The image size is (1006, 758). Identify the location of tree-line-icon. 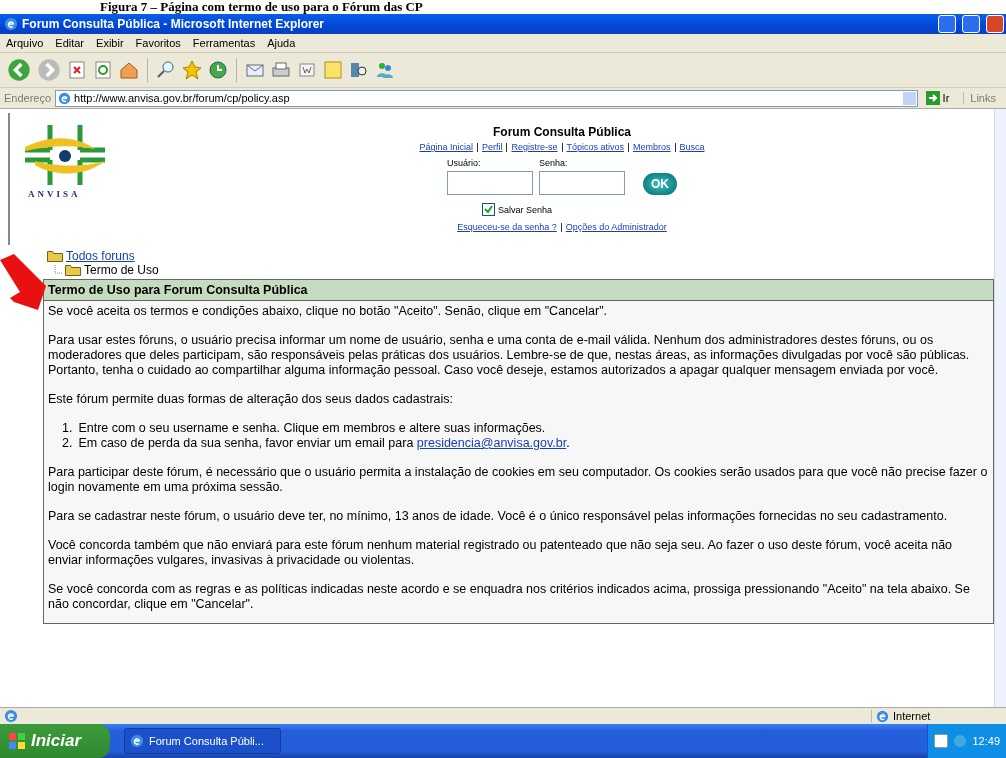
(58, 270).